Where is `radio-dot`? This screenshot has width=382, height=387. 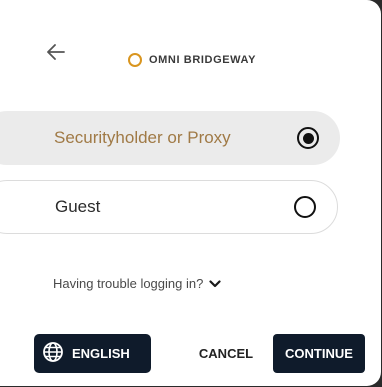 radio-dot is located at coordinates (308, 138).